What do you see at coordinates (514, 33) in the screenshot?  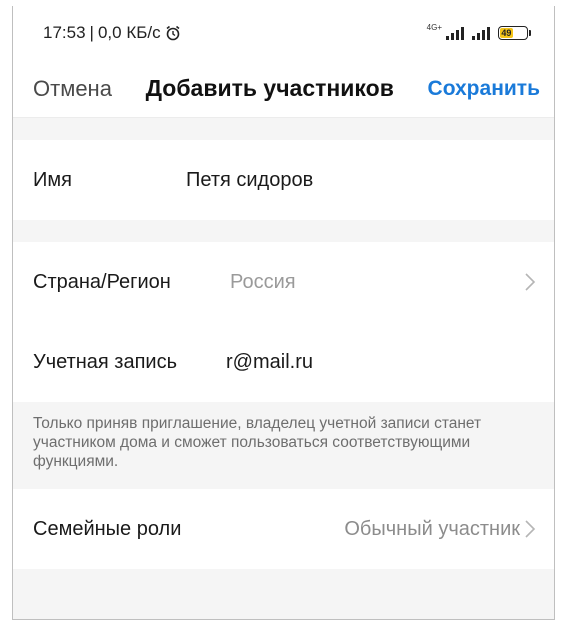 I see `battery-icon: 49` at bounding box center [514, 33].